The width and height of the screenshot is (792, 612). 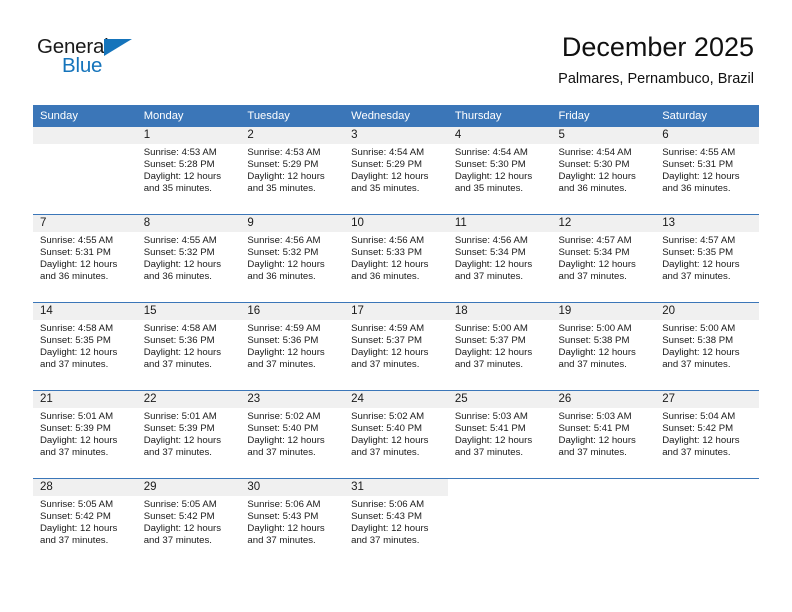 I want to click on day-number: 9, so click(x=292, y=223).